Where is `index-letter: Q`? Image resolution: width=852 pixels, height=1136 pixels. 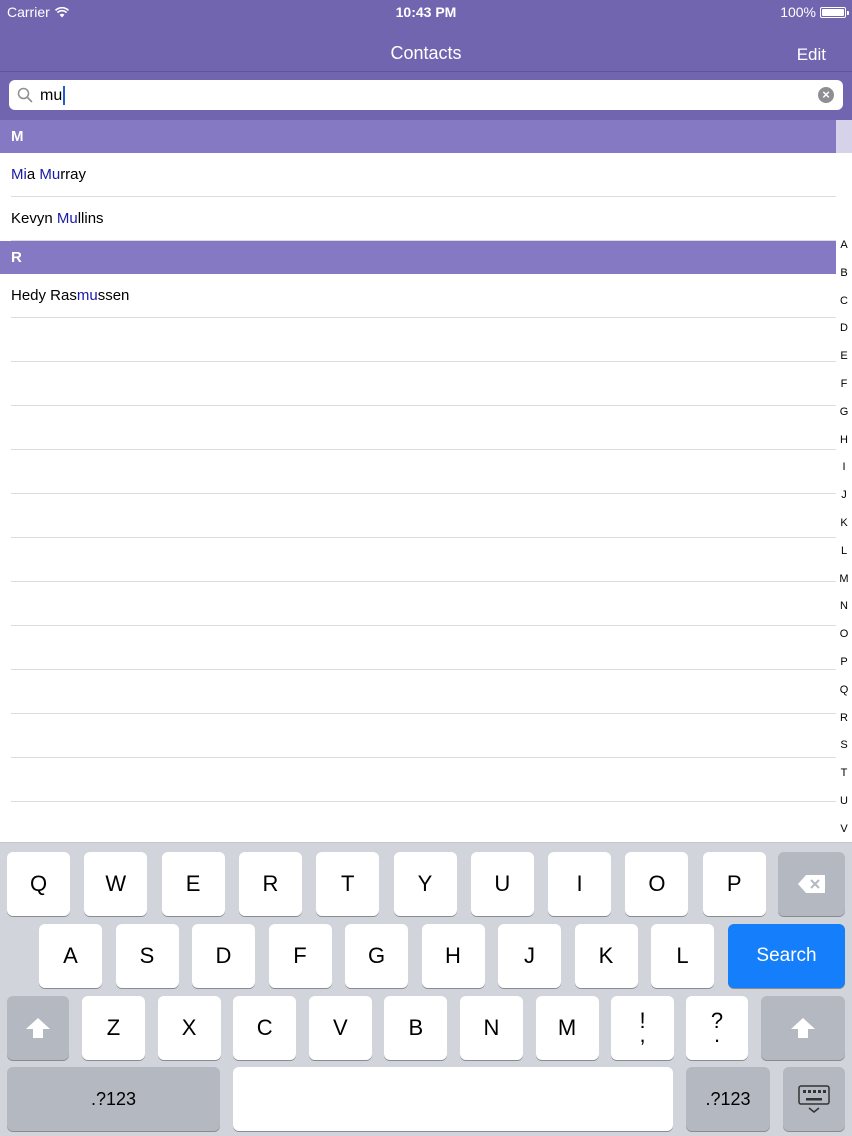 index-letter: Q is located at coordinates (844, 696).